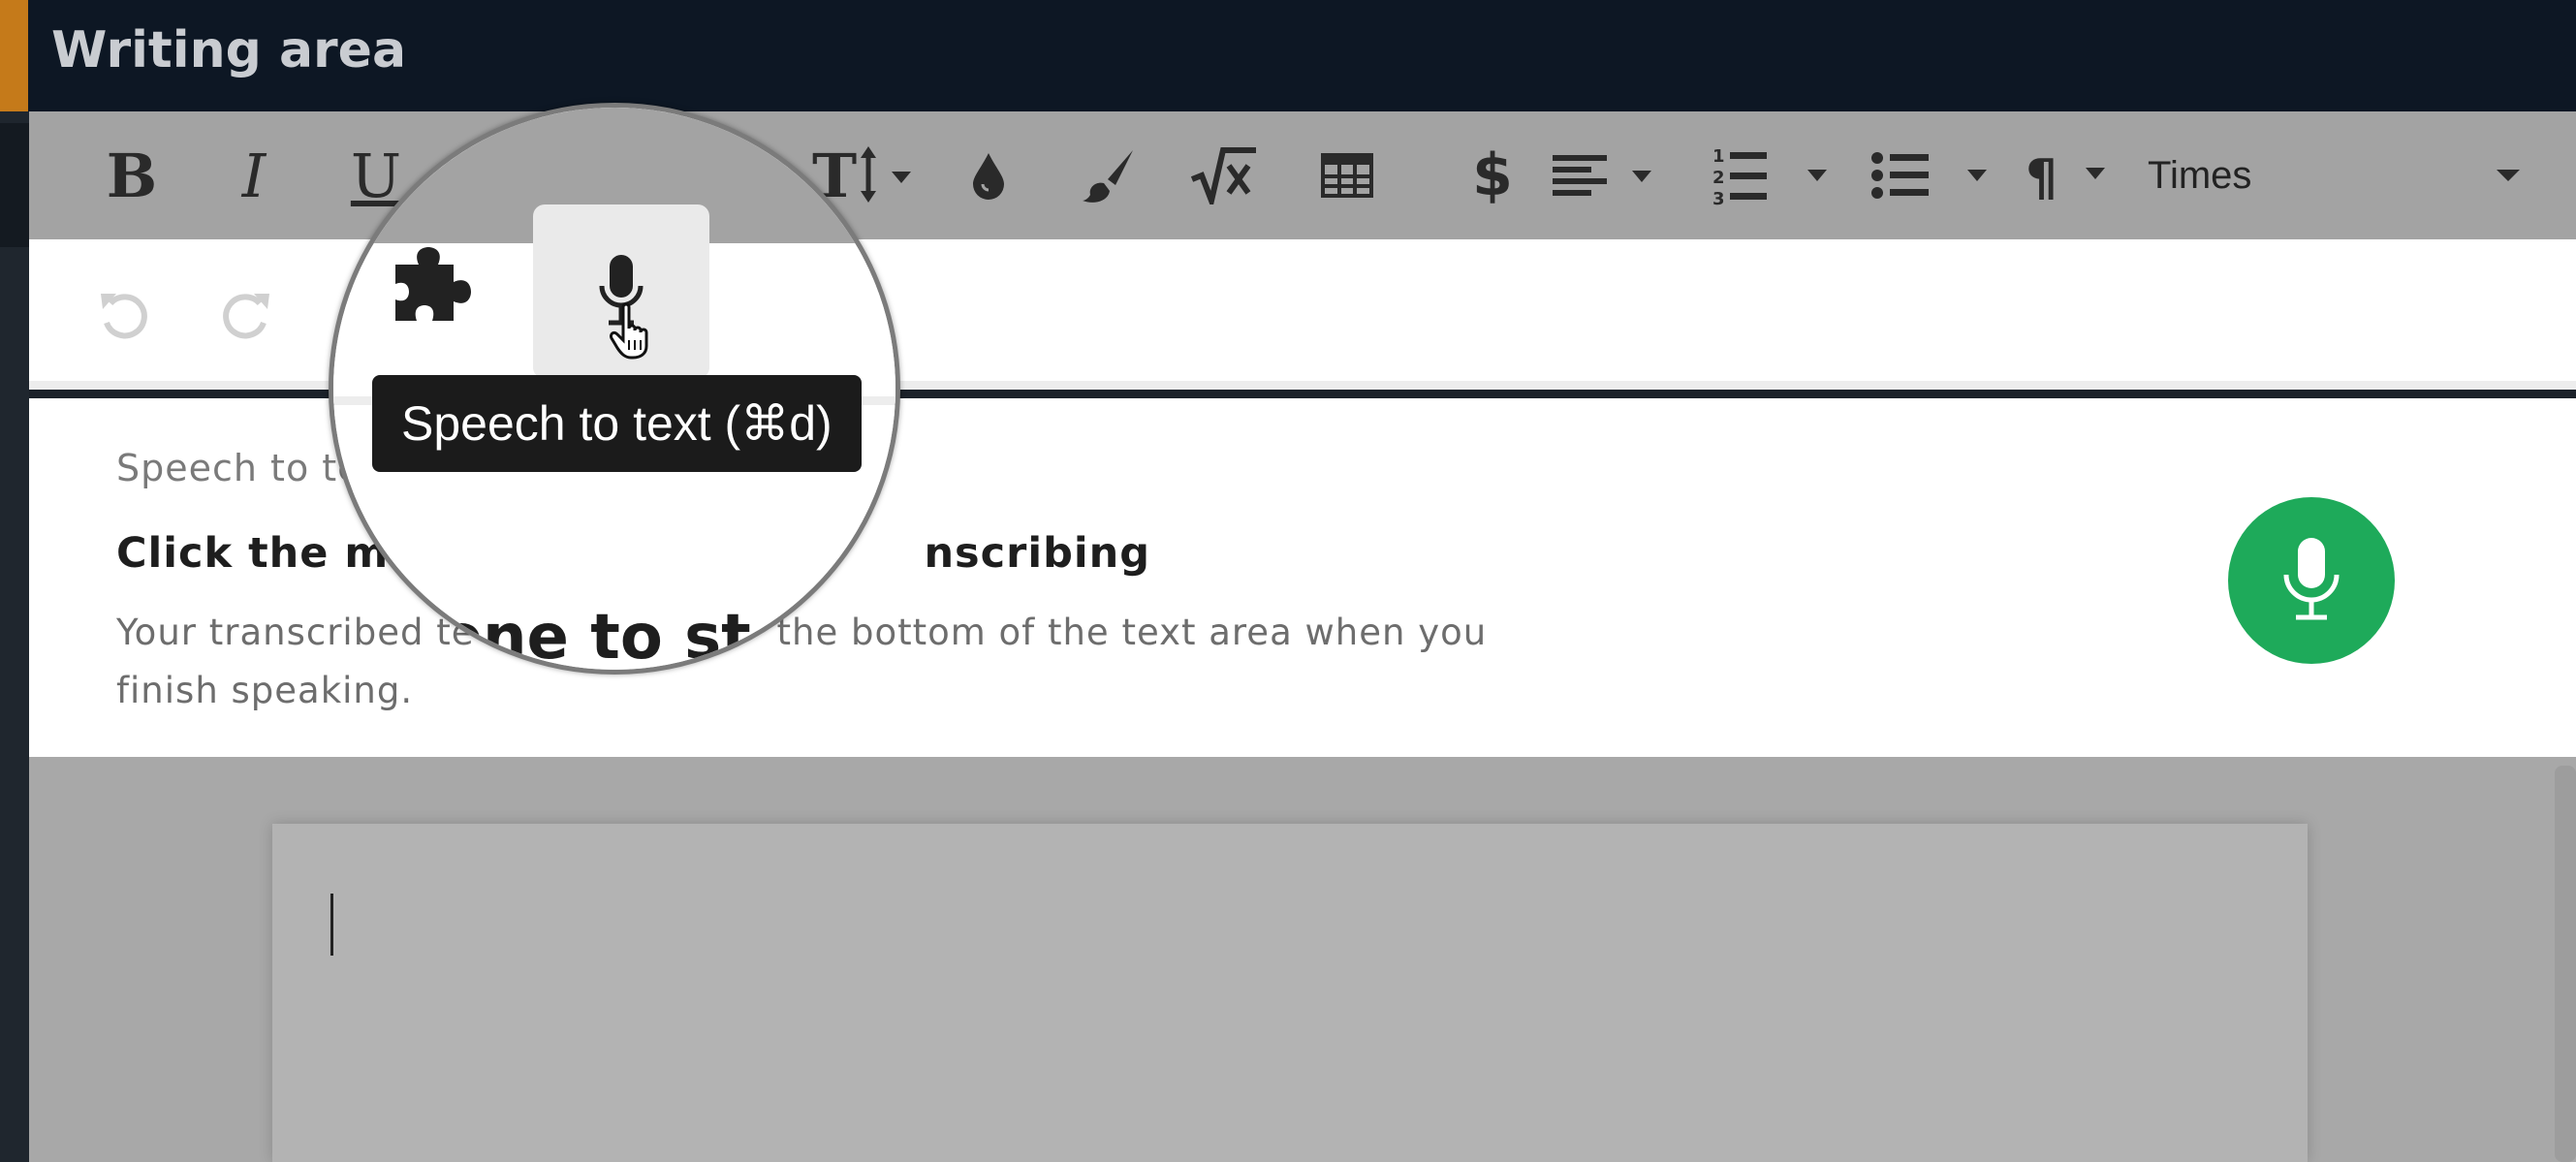  I want to click on italic-button: I, so click(254, 175).